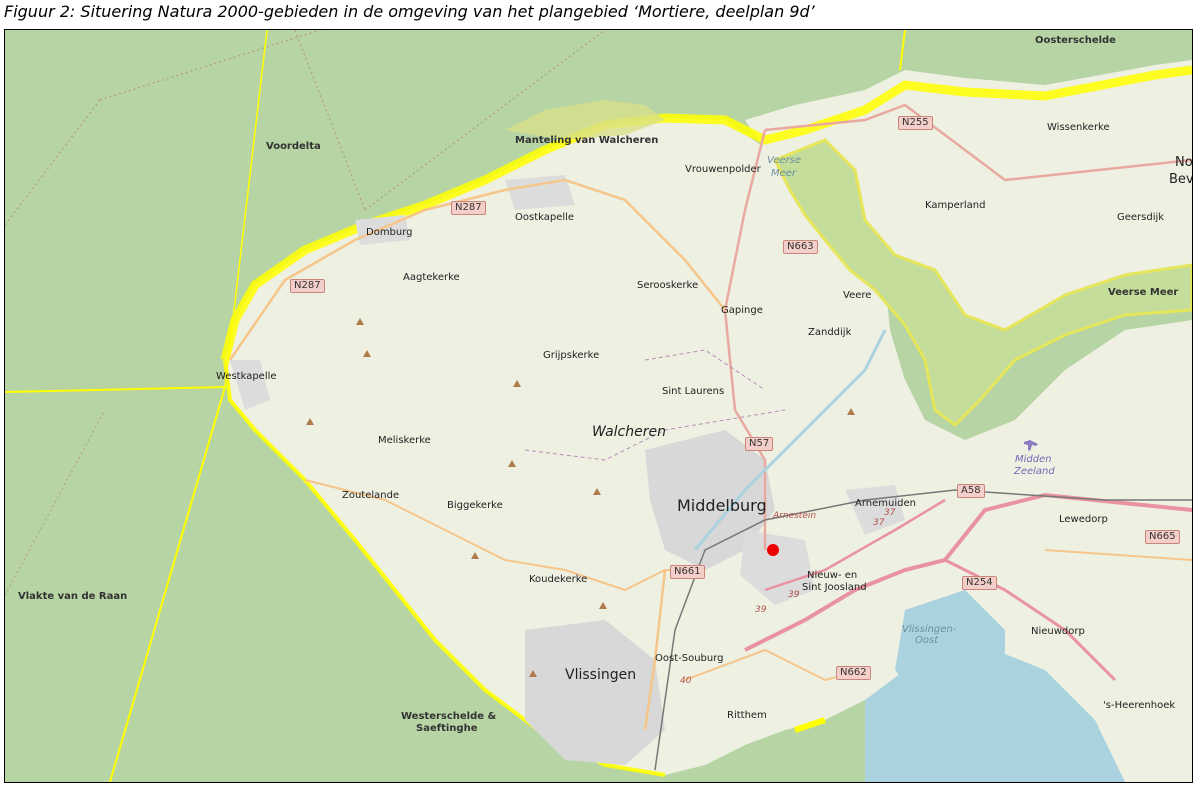  I want to click on road-n287-north: N287, so click(468, 208).